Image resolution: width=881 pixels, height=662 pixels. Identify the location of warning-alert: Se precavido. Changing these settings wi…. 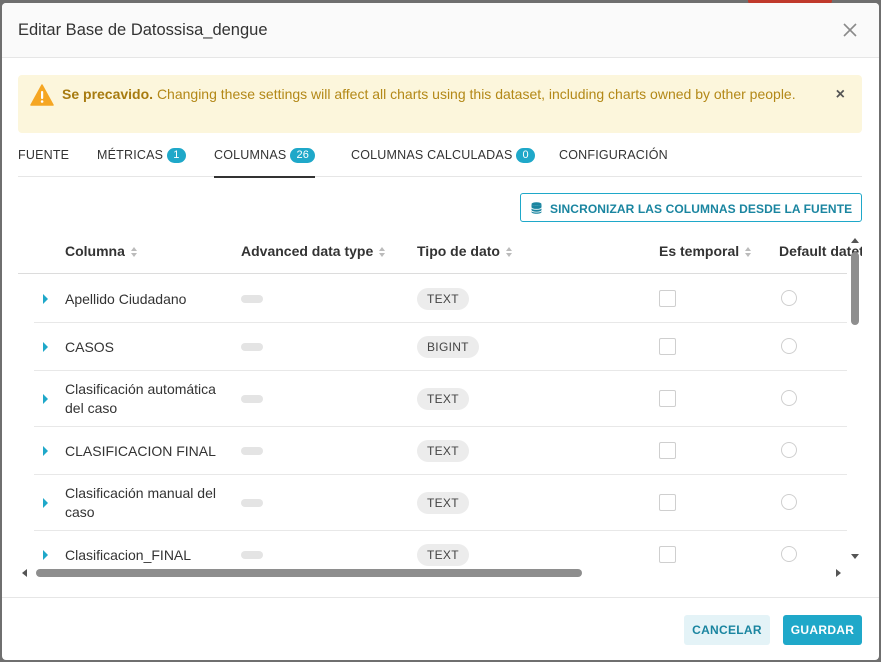
(440, 104).